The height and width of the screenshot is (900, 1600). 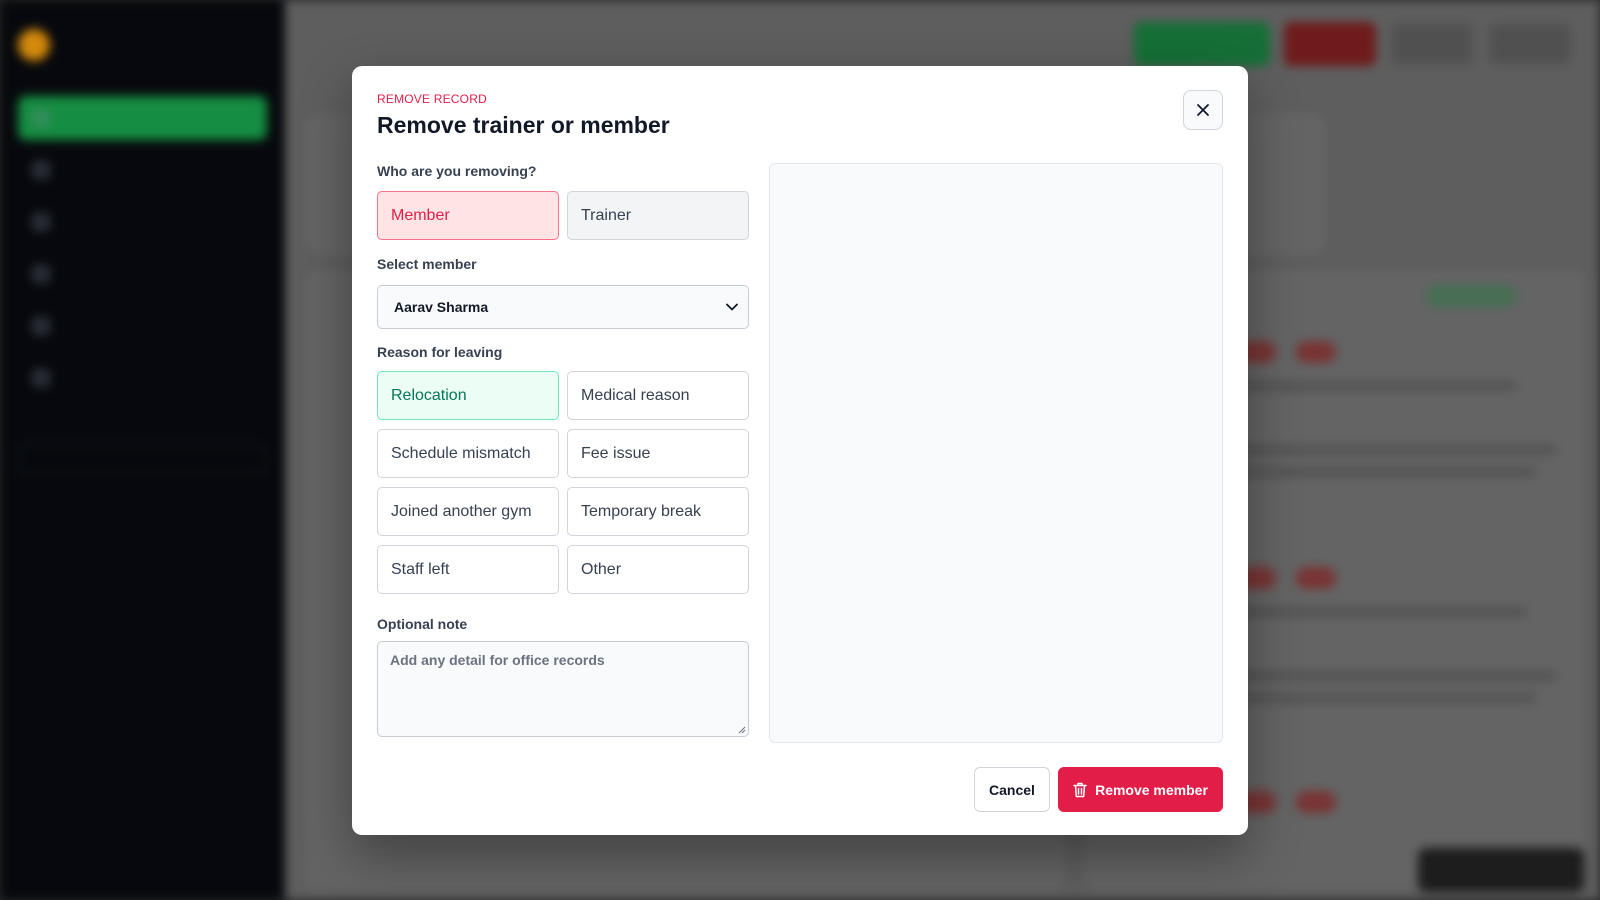 What do you see at coordinates (457, 171) in the screenshot?
I see `who-label: Who are you removing?` at bounding box center [457, 171].